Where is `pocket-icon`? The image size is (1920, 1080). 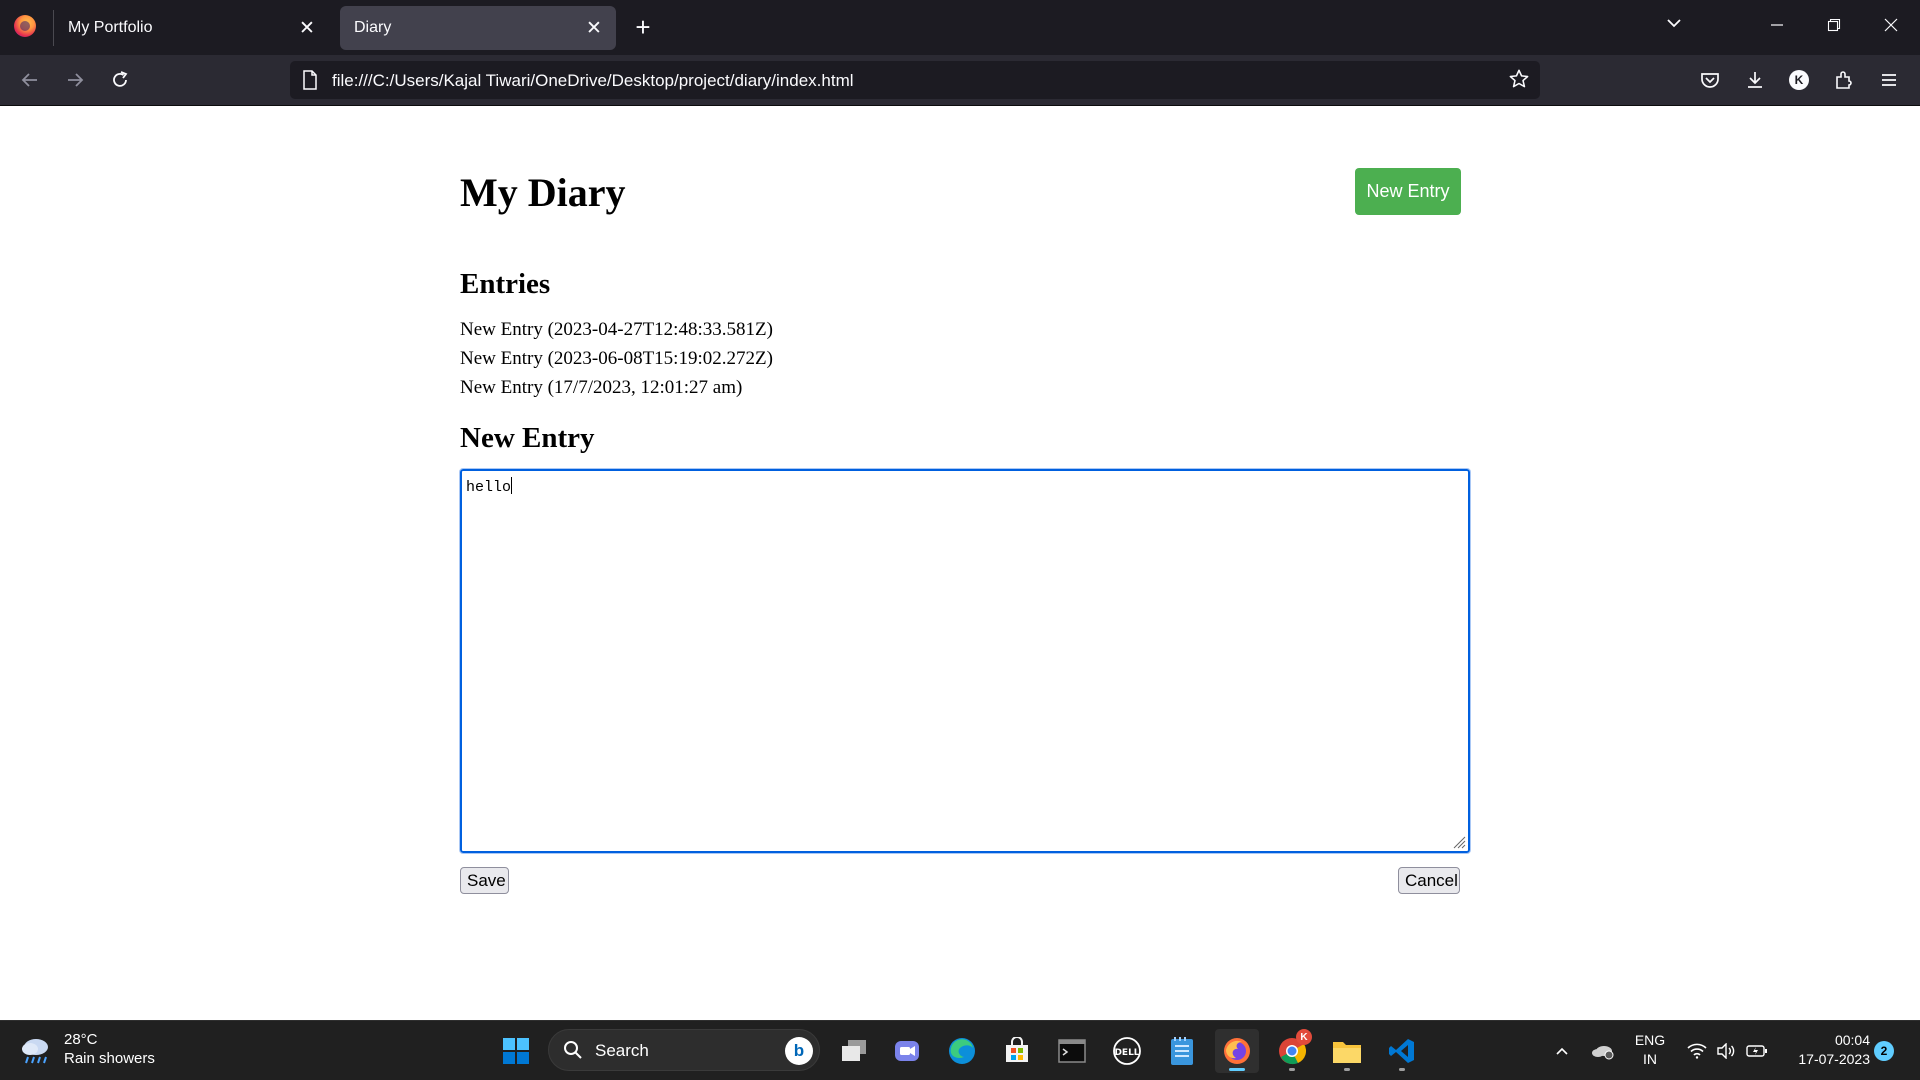 pocket-icon is located at coordinates (1710, 80).